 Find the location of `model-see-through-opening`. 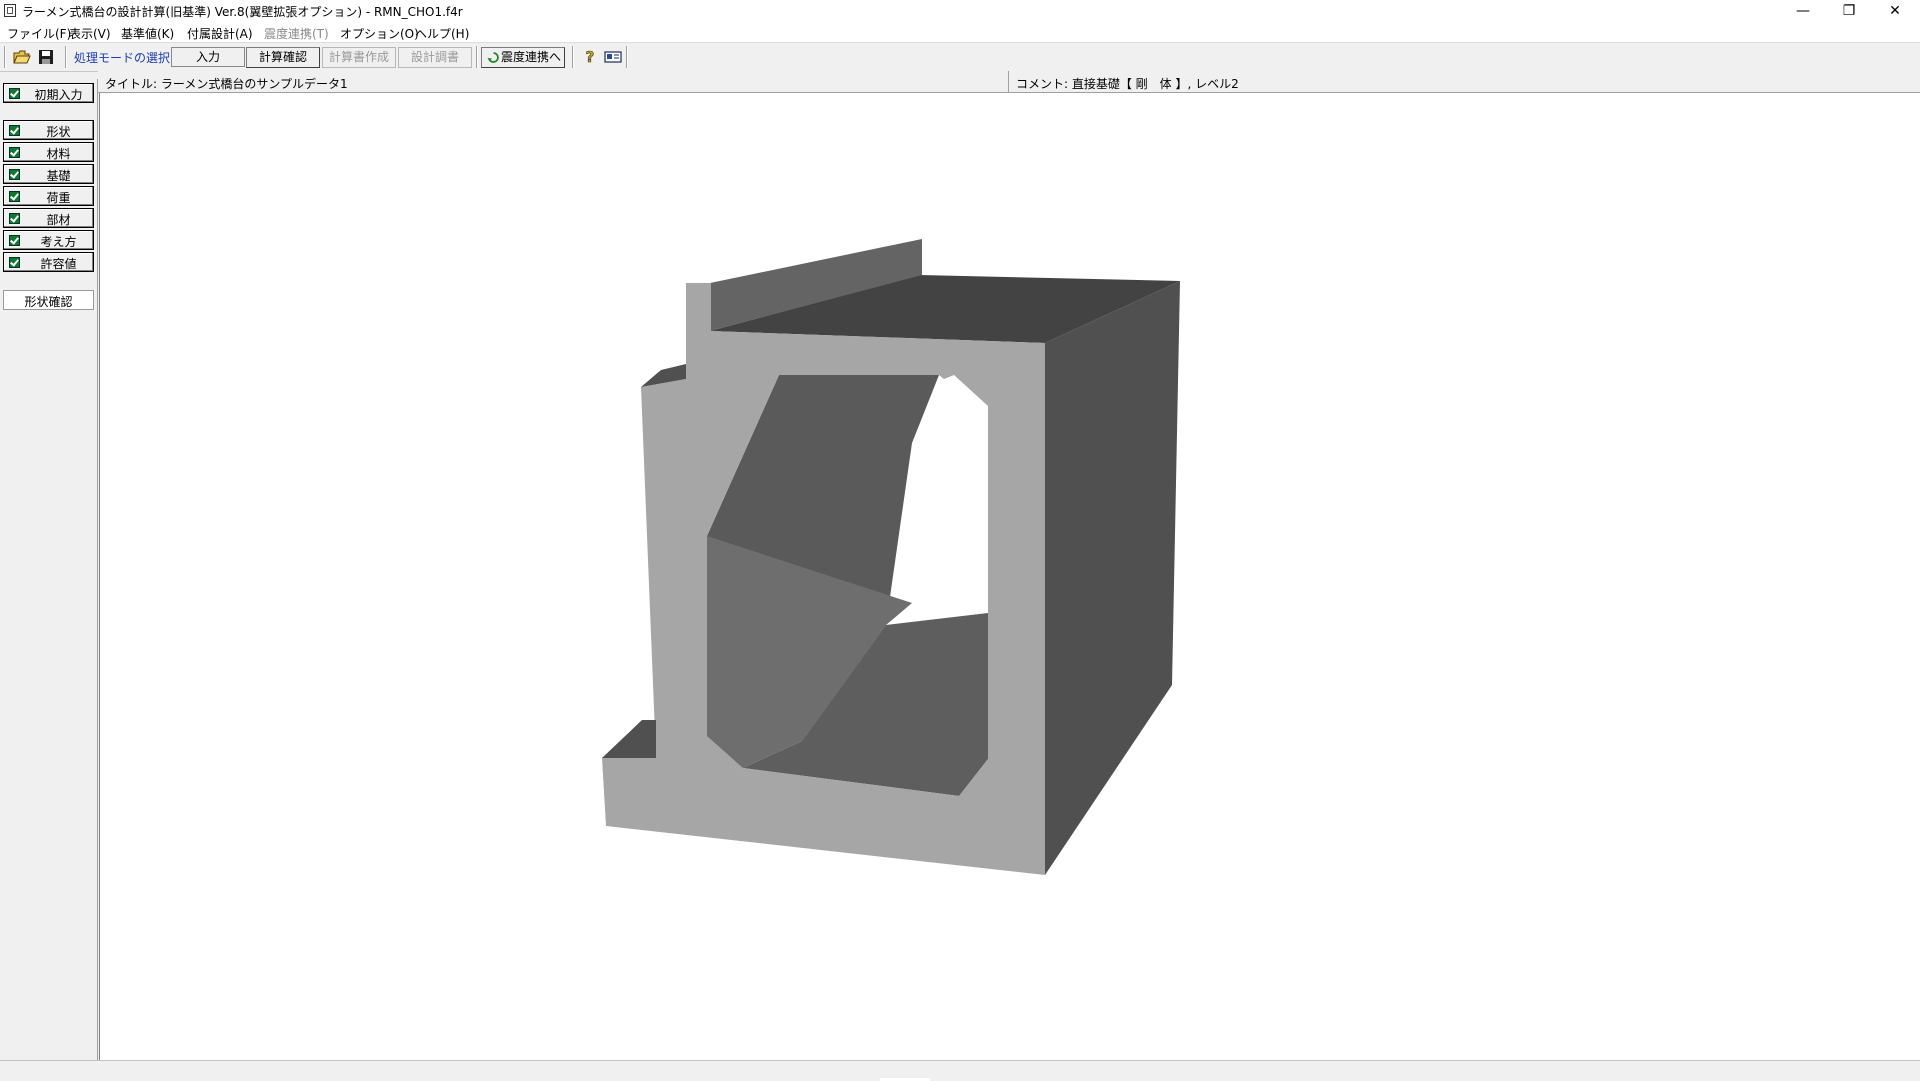

model-see-through-opening is located at coordinates (954, 494).